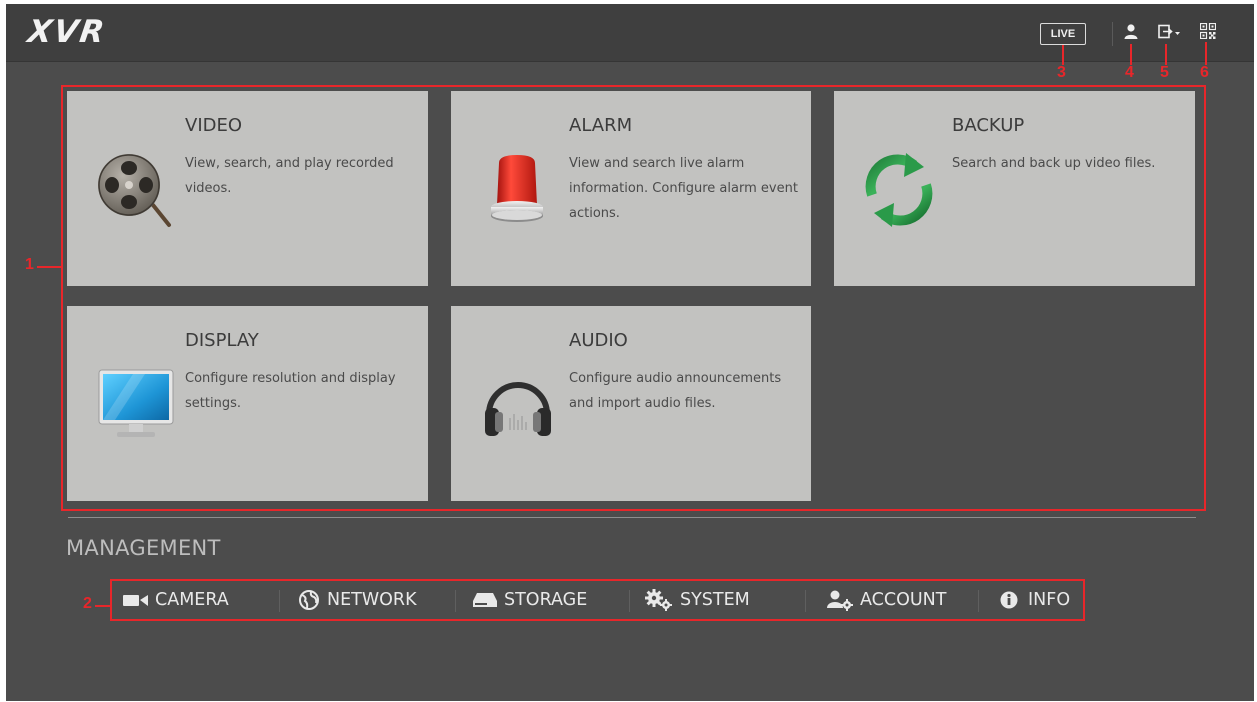 Image resolution: width=1257 pixels, height=702 pixels. I want to click on annotation-number-5: 5, so click(1164, 72).